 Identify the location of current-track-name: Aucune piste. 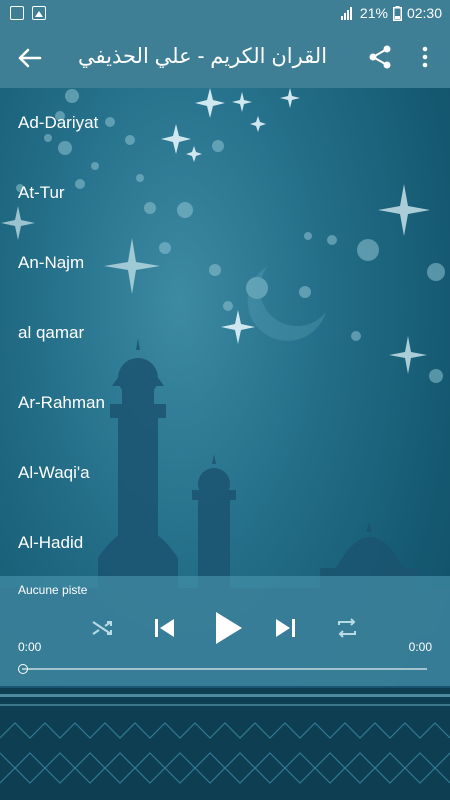
(53, 590).